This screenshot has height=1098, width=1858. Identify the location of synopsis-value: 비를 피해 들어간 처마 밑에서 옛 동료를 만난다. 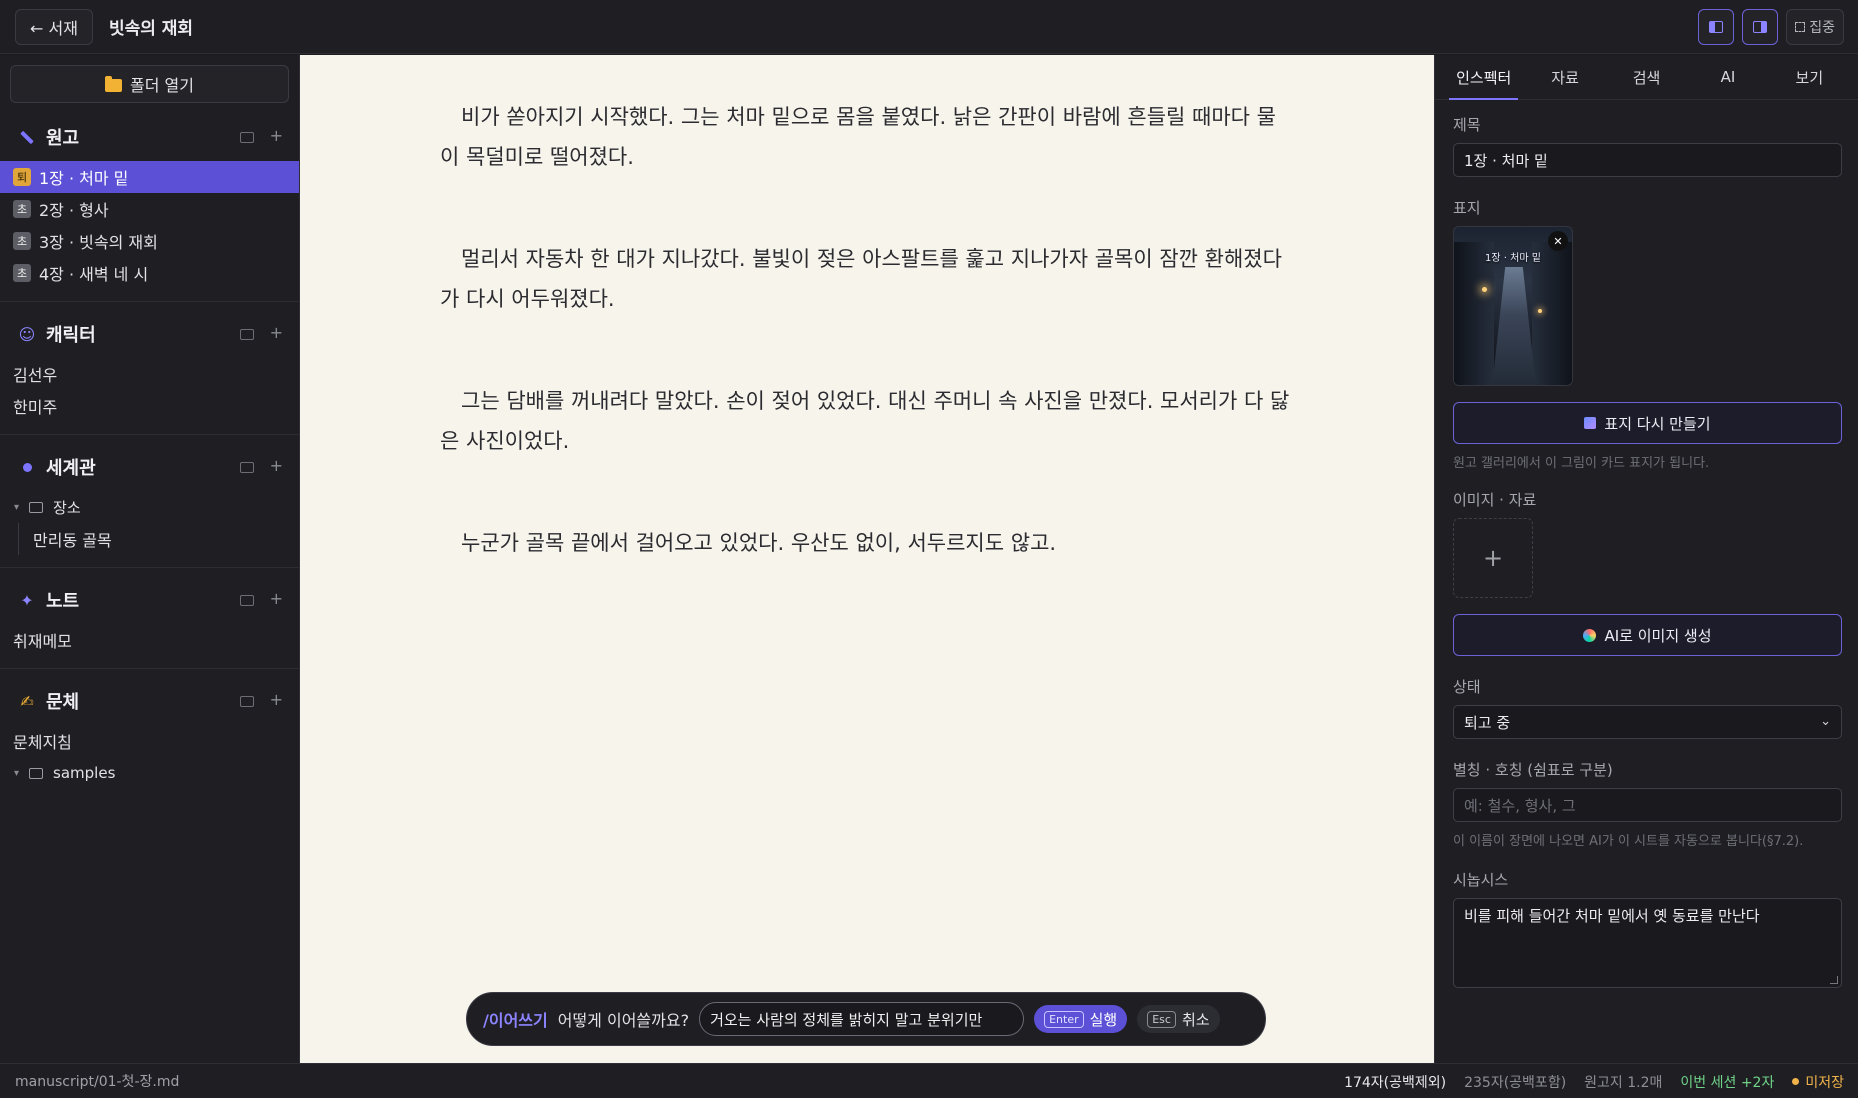
(1612, 916).